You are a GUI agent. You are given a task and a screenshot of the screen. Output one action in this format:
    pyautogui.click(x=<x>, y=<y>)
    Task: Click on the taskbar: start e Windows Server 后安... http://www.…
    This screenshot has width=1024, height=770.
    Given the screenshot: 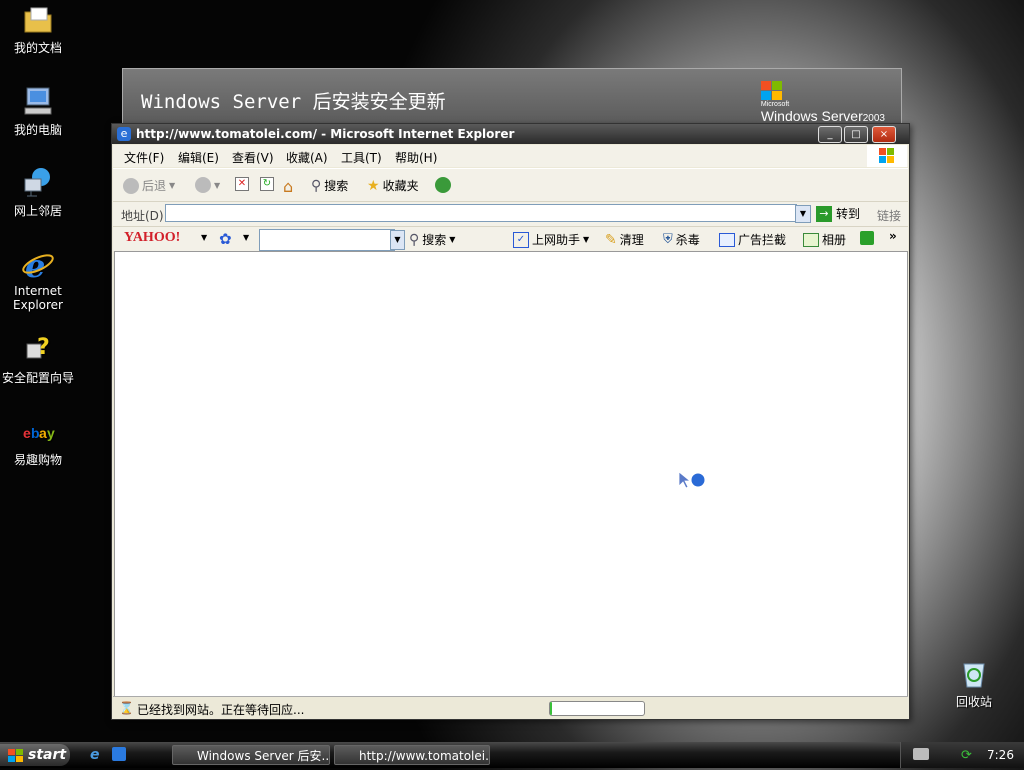 What is the action you would take?
    pyautogui.click(x=512, y=755)
    